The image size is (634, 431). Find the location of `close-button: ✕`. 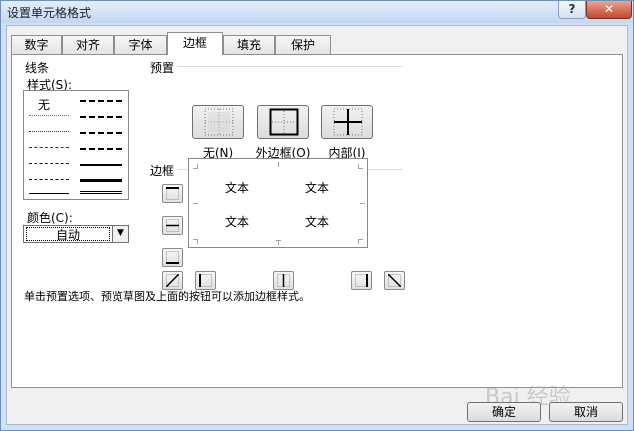

close-button: ✕ is located at coordinates (609, 10).